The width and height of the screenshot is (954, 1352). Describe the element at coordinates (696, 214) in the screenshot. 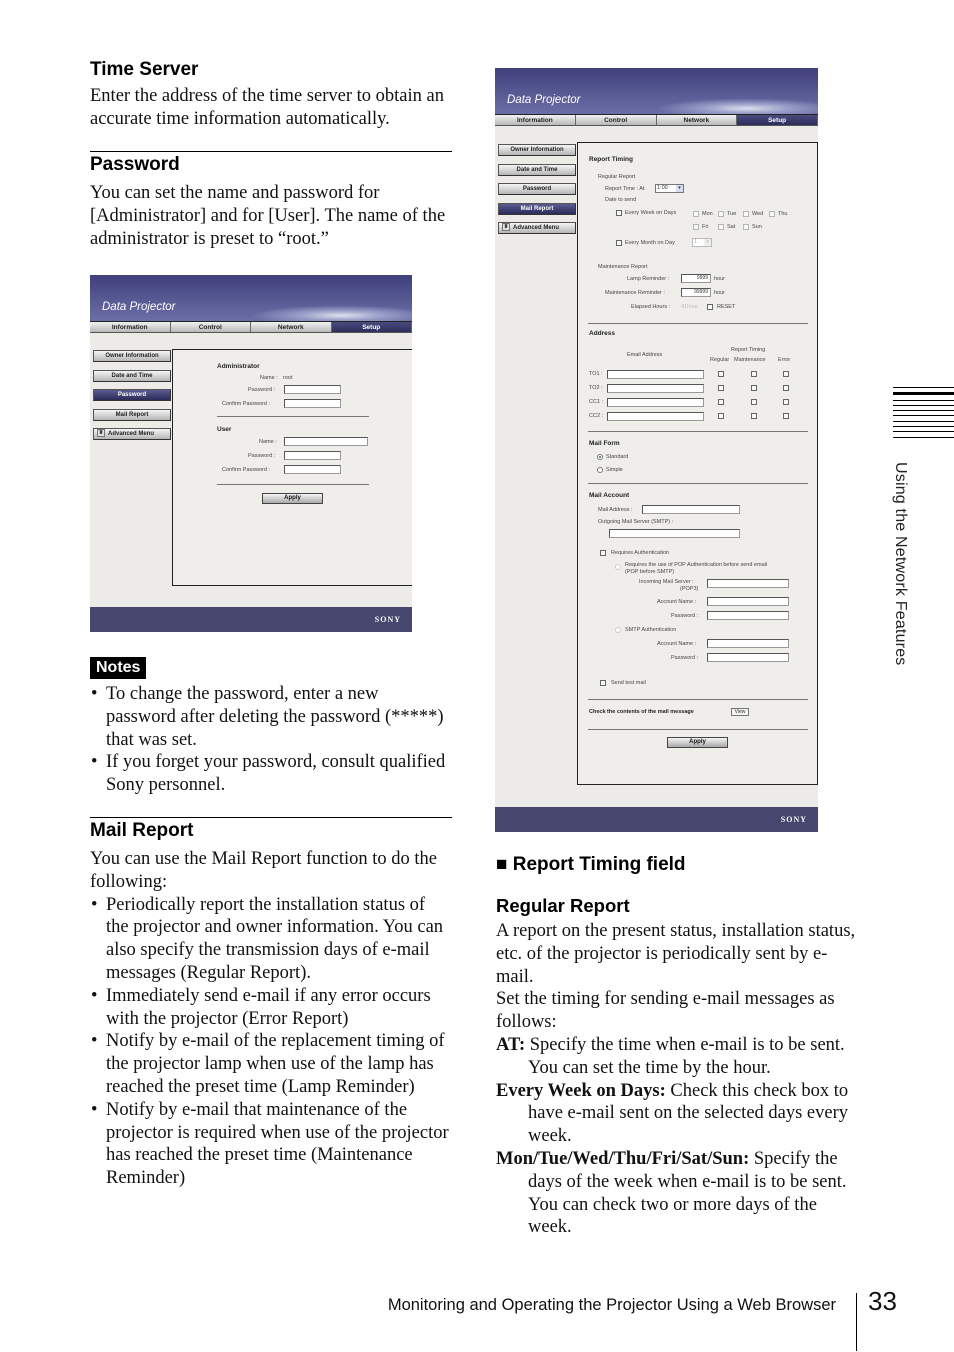

I see `day-checkbox-mon` at that location.